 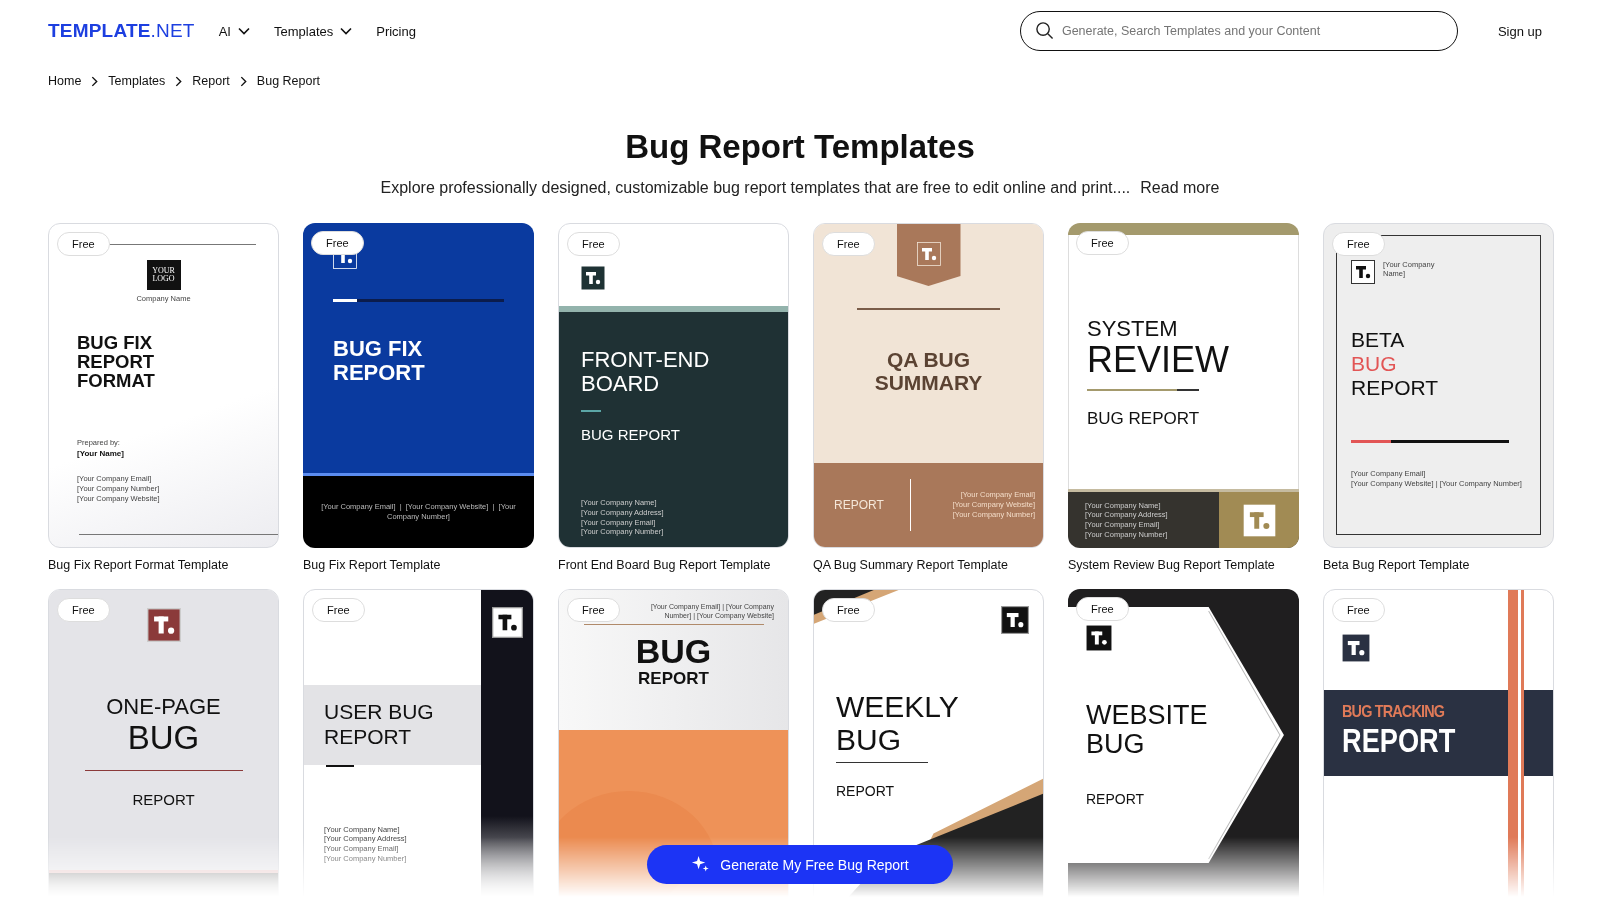 What do you see at coordinates (1133, 329) in the screenshot?
I see `cover-title: SYSTEM` at bounding box center [1133, 329].